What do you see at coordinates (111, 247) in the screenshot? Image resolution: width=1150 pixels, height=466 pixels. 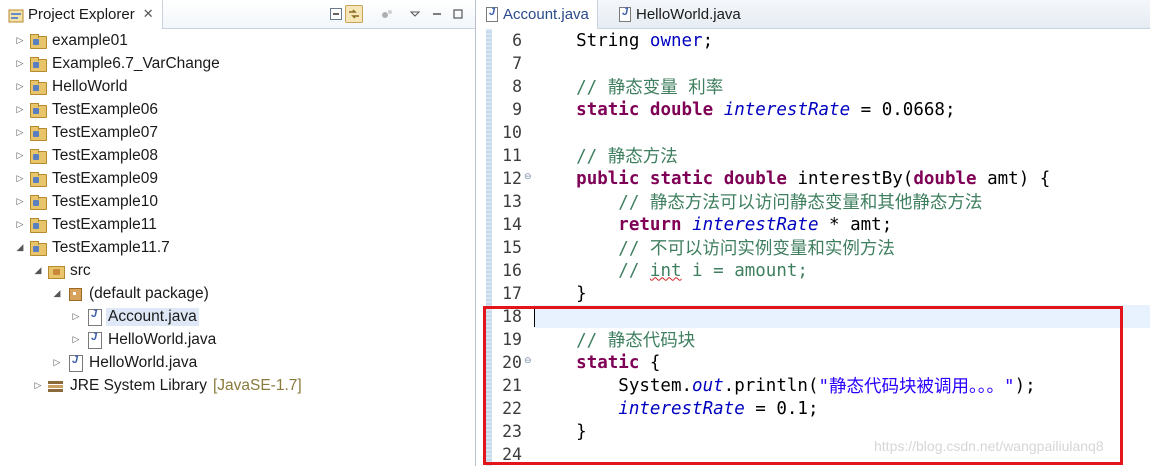 I see `tree-item-label: TestExample11.7` at bounding box center [111, 247].